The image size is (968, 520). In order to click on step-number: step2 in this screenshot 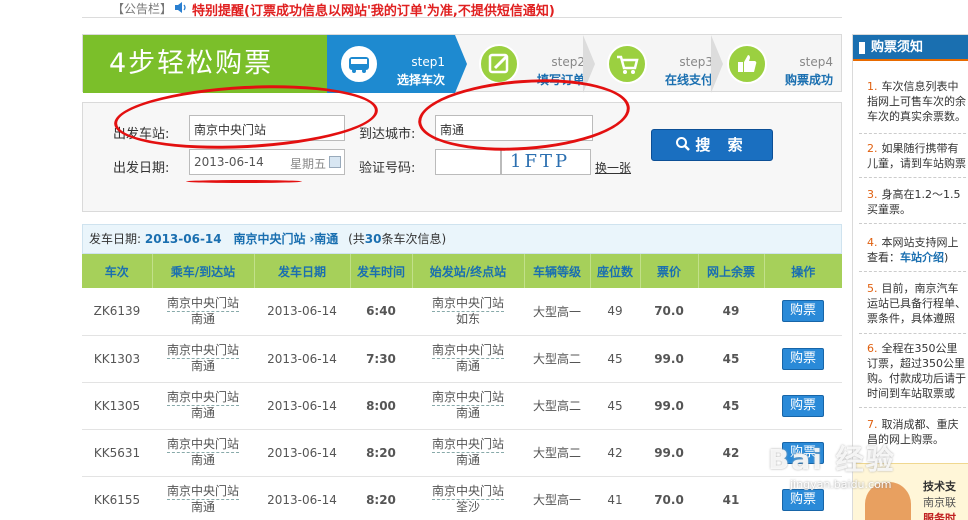, I will do `click(568, 62)`.